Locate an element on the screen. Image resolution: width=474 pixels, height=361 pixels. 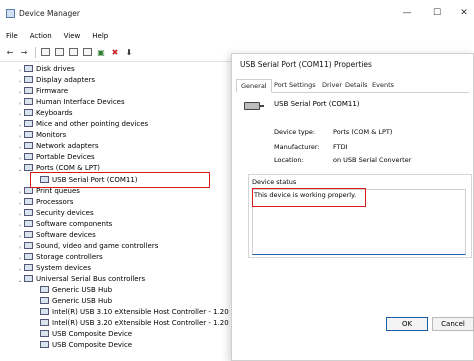
security-device-icon is located at coordinates (28, 212).